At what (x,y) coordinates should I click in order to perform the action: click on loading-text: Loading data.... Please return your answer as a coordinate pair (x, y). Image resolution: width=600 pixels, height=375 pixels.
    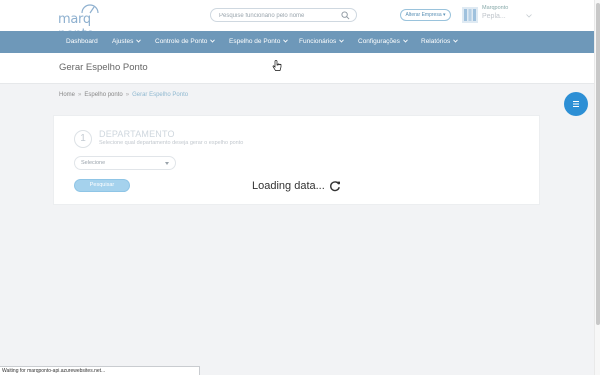
    Looking at the image, I should click on (288, 186).